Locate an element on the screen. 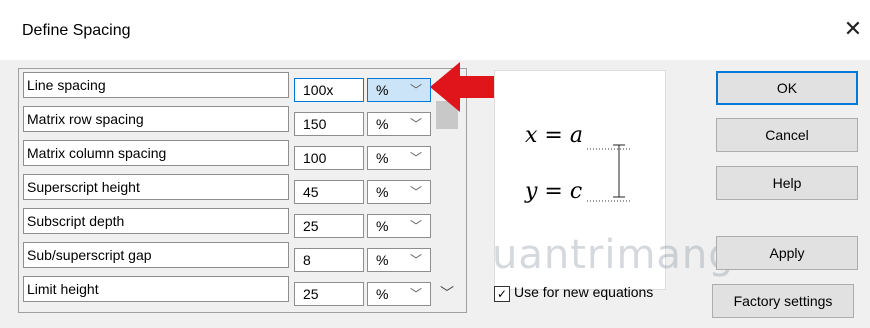 This screenshot has width=870, height=328. value-input: 100x is located at coordinates (329, 90).